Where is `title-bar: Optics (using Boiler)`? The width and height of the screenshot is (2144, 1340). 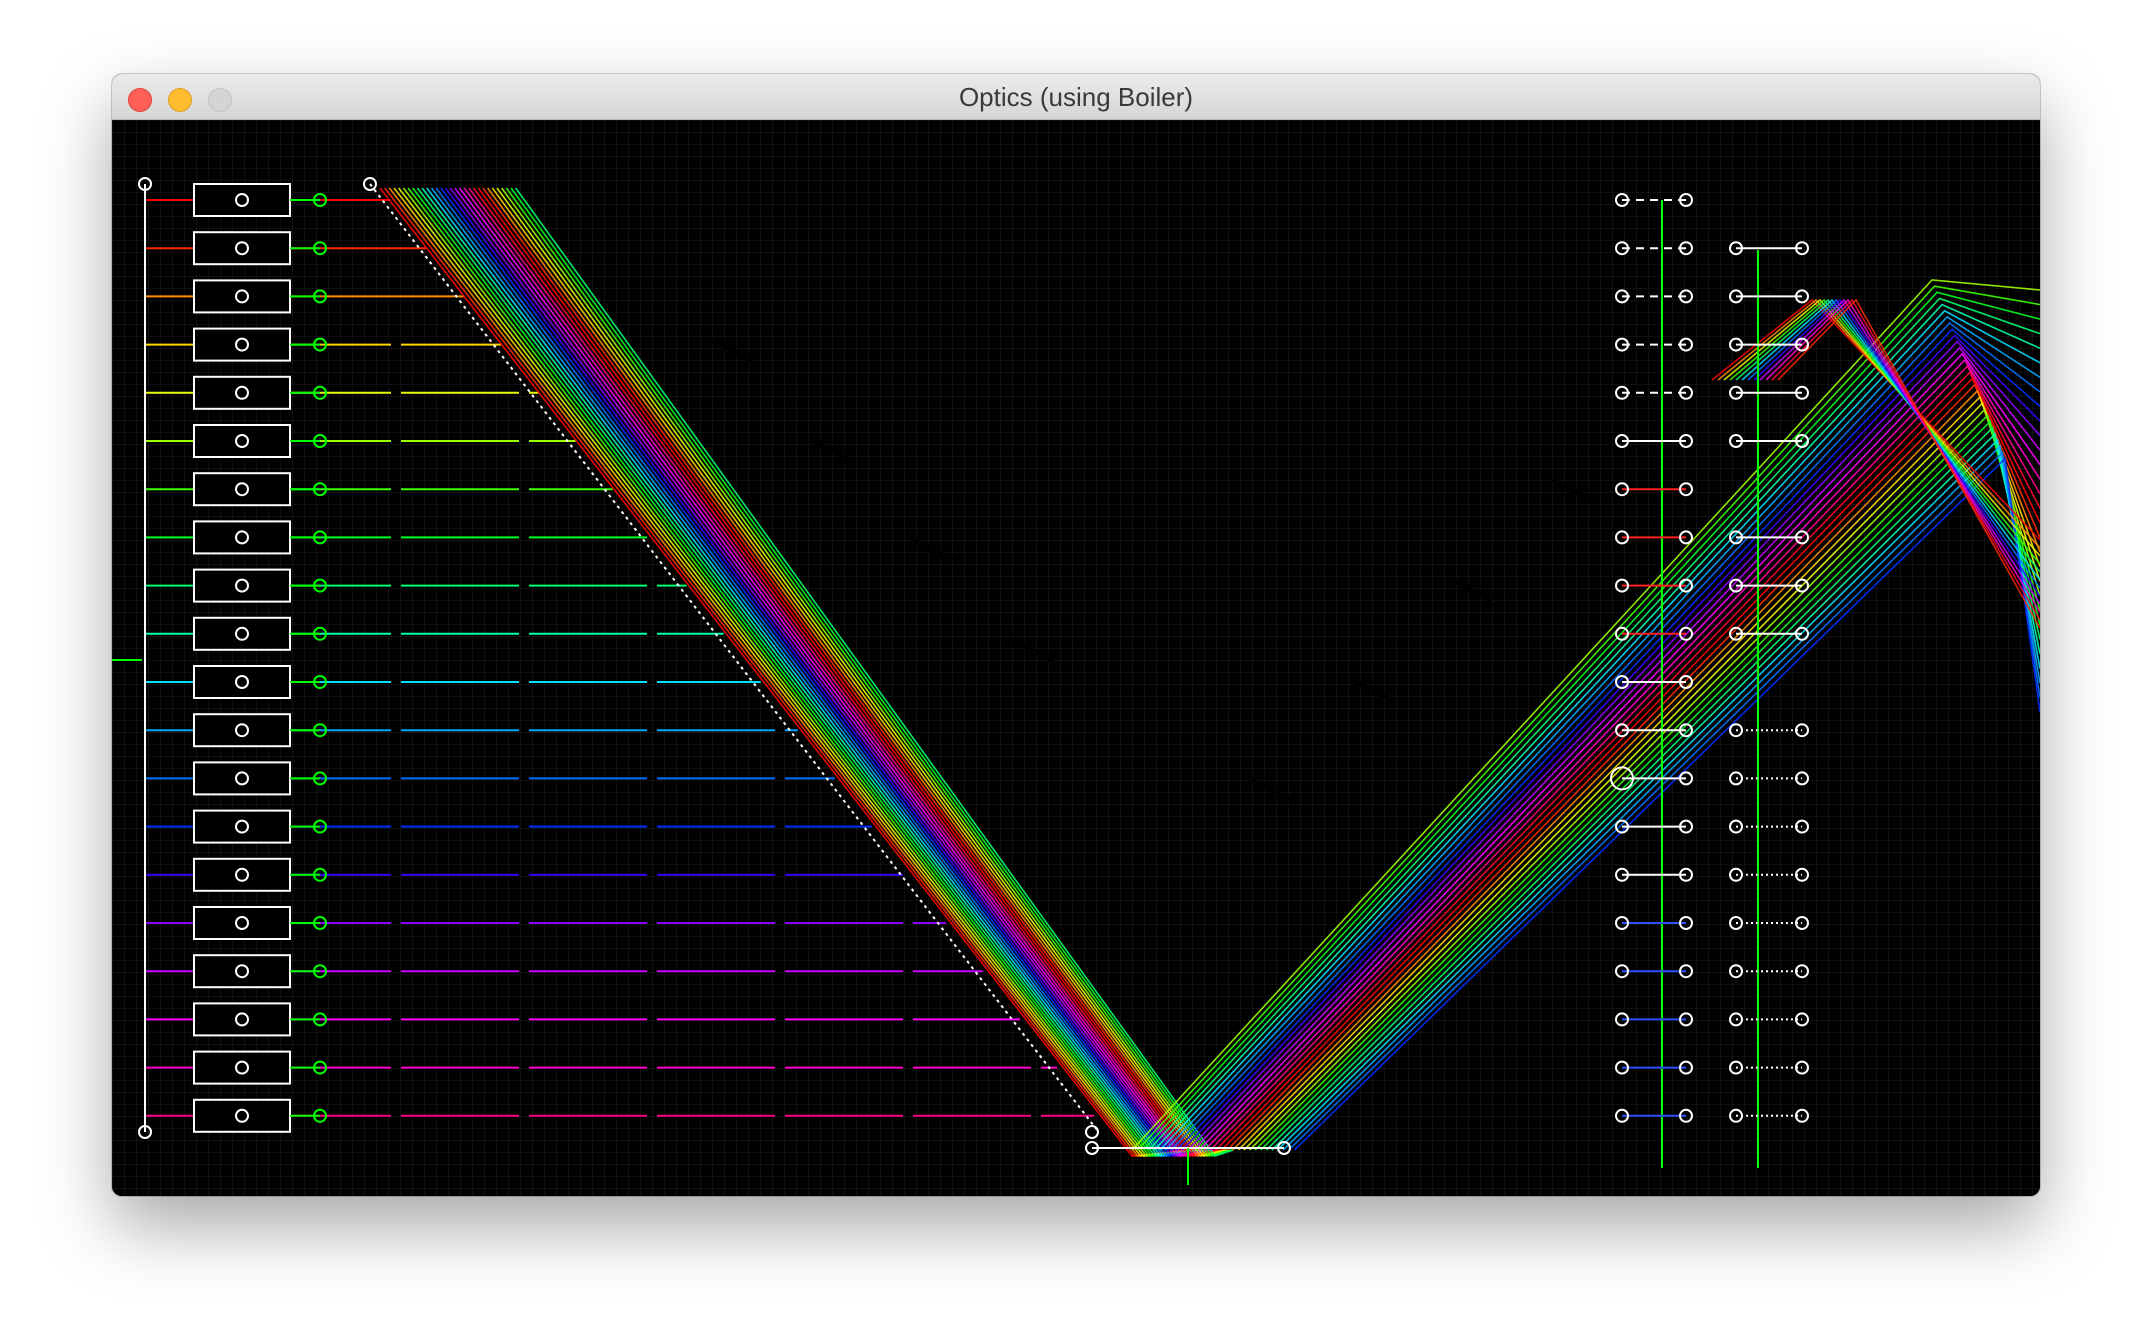
title-bar: Optics (using Boiler) is located at coordinates (1076, 97).